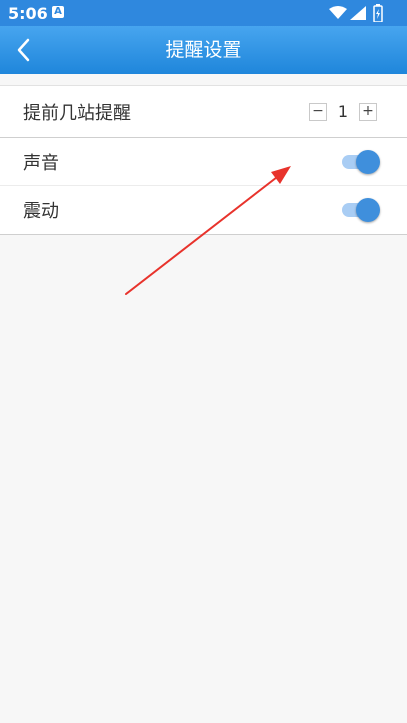 Image resolution: width=407 pixels, height=723 pixels. What do you see at coordinates (368, 112) in the screenshot?
I see `increment-button: +` at bounding box center [368, 112].